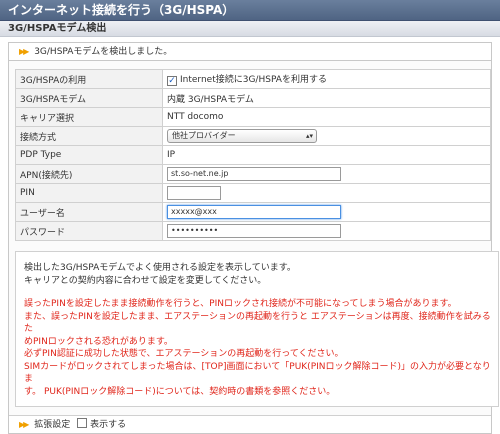 This screenshot has width=500, height=434. I want to click on connection-method-selected: 他社プロバイダー, so click(204, 135).